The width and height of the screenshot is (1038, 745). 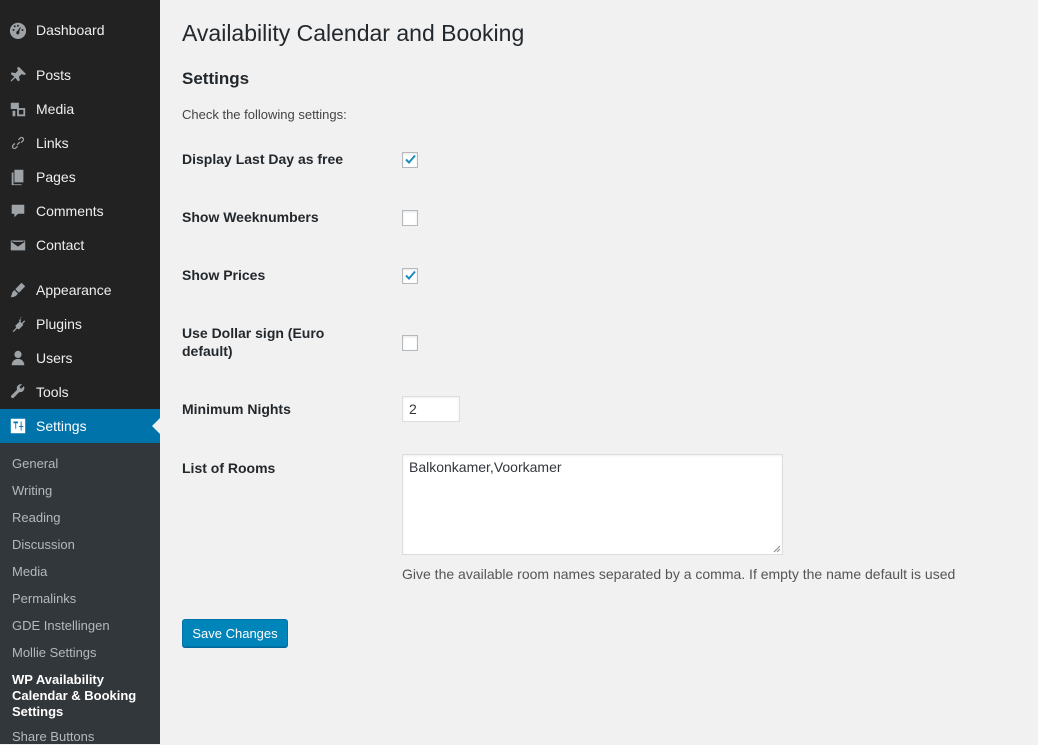 What do you see at coordinates (18, 177) in the screenshot?
I see `pages-icon` at bounding box center [18, 177].